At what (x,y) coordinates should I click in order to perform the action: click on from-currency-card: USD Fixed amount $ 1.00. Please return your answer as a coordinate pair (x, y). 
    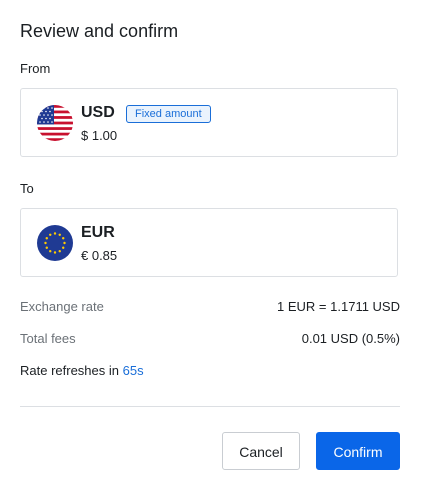
    Looking at the image, I should click on (209, 122).